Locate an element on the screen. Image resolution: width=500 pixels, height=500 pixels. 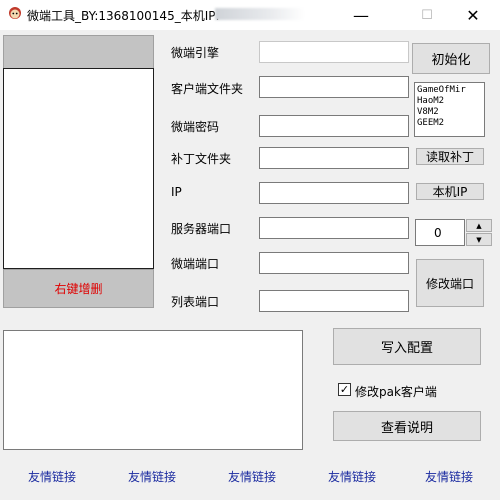
list-port-field is located at coordinates (334, 301).